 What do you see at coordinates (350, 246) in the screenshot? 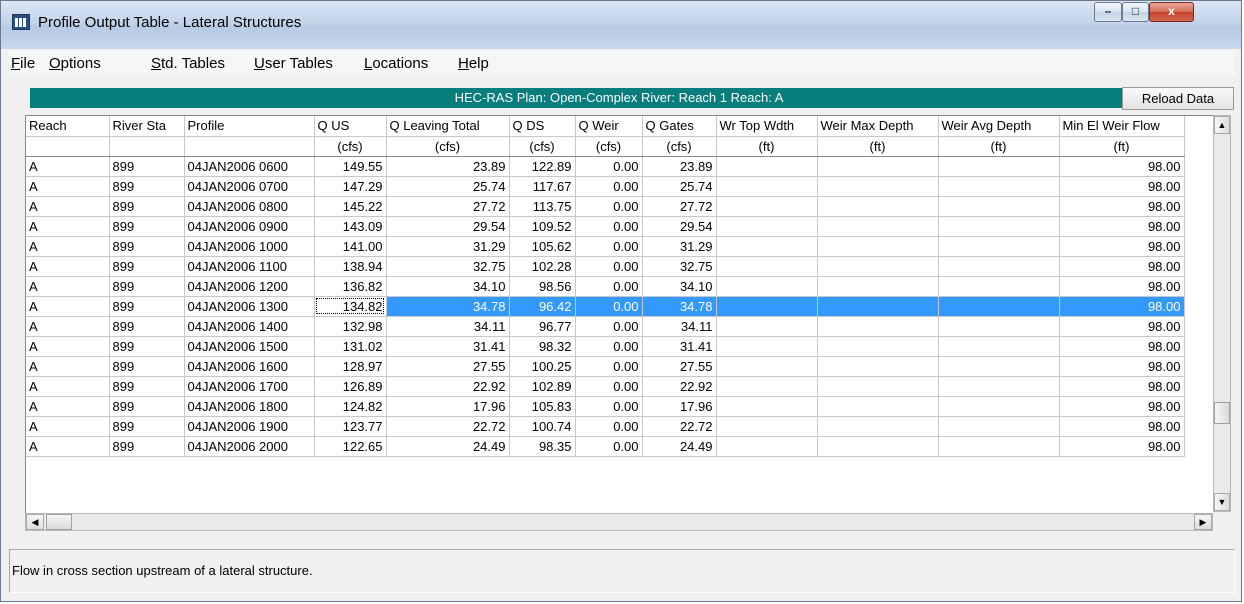
I see `table-cell: 141.00` at bounding box center [350, 246].